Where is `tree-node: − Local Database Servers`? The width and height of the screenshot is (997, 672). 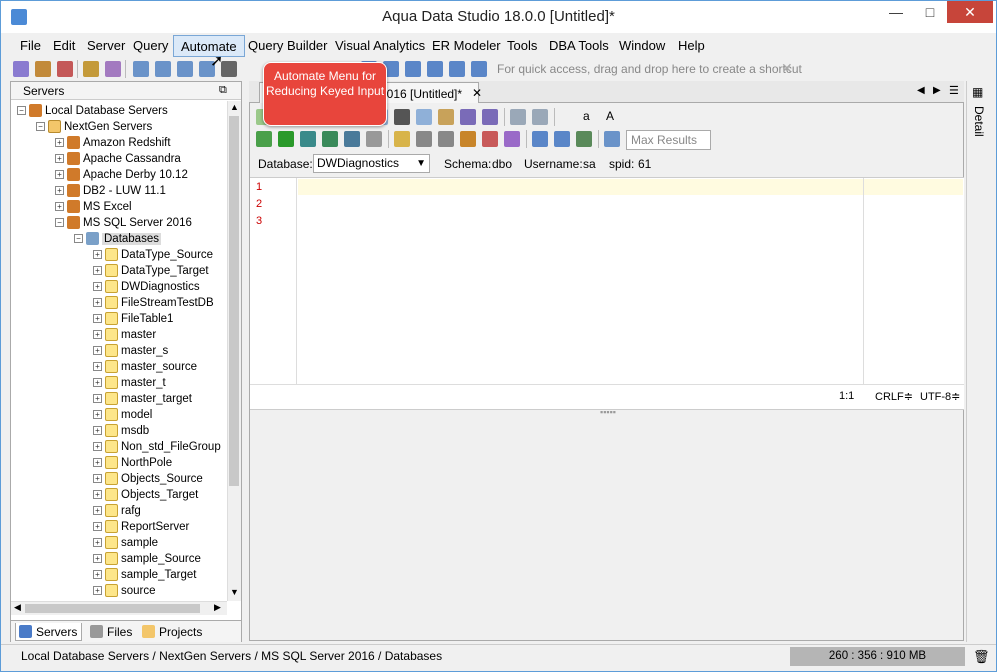
tree-node: − Local Database Servers is located at coordinates (92, 111).